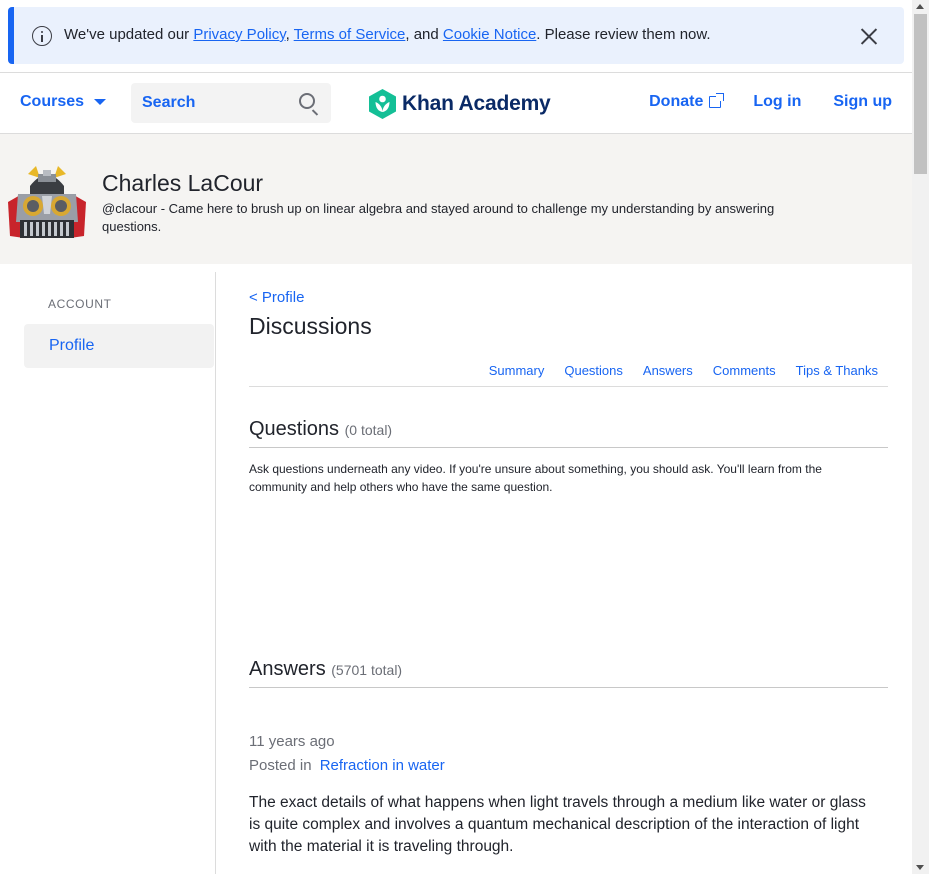 The height and width of the screenshot is (874, 929). I want to click on avatar, so click(47, 202).